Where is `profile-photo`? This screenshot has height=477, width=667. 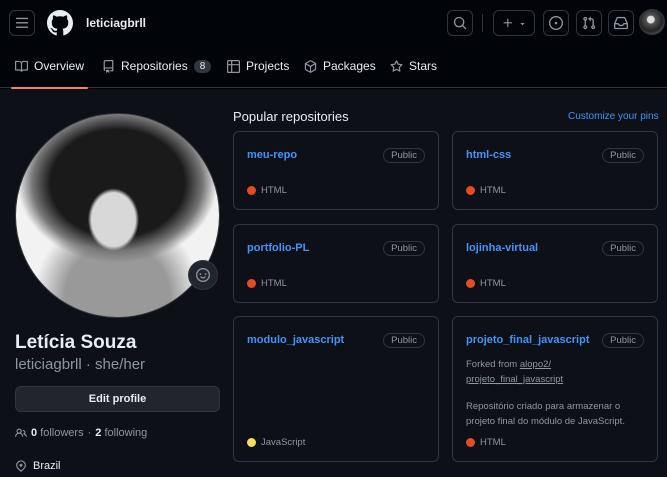
profile-photo is located at coordinates (117, 215).